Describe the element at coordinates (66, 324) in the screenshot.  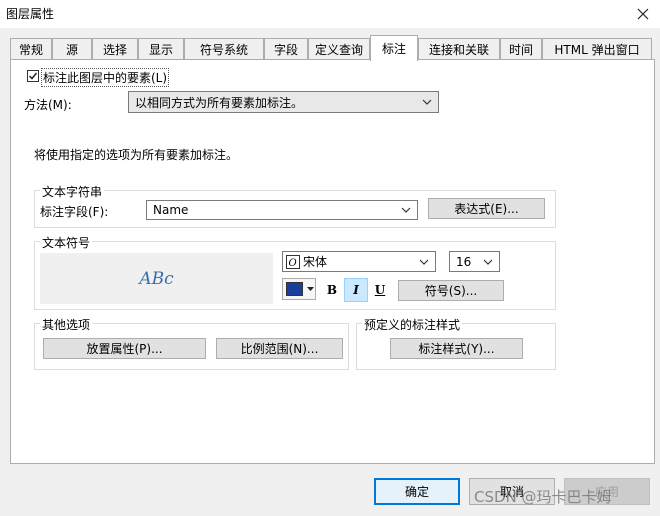
I see `other-options-legend: 其他选项` at that location.